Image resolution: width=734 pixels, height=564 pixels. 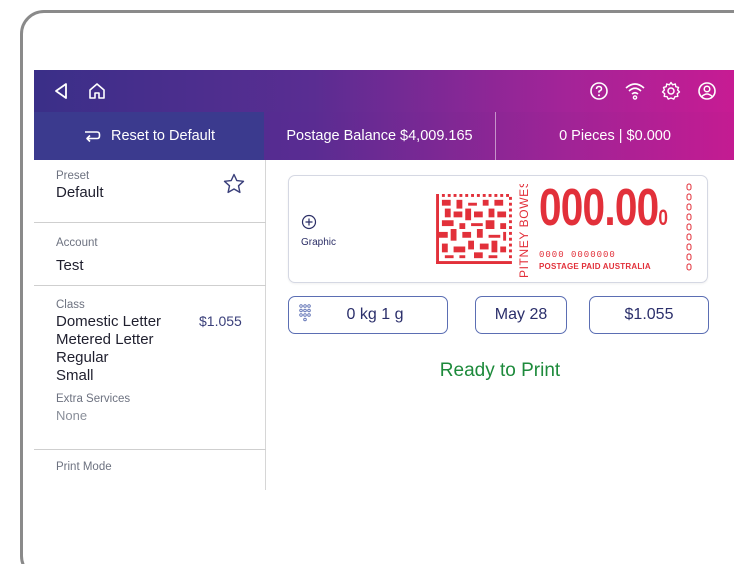 I want to click on class-price: $1.055, so click(x=220, y=321).